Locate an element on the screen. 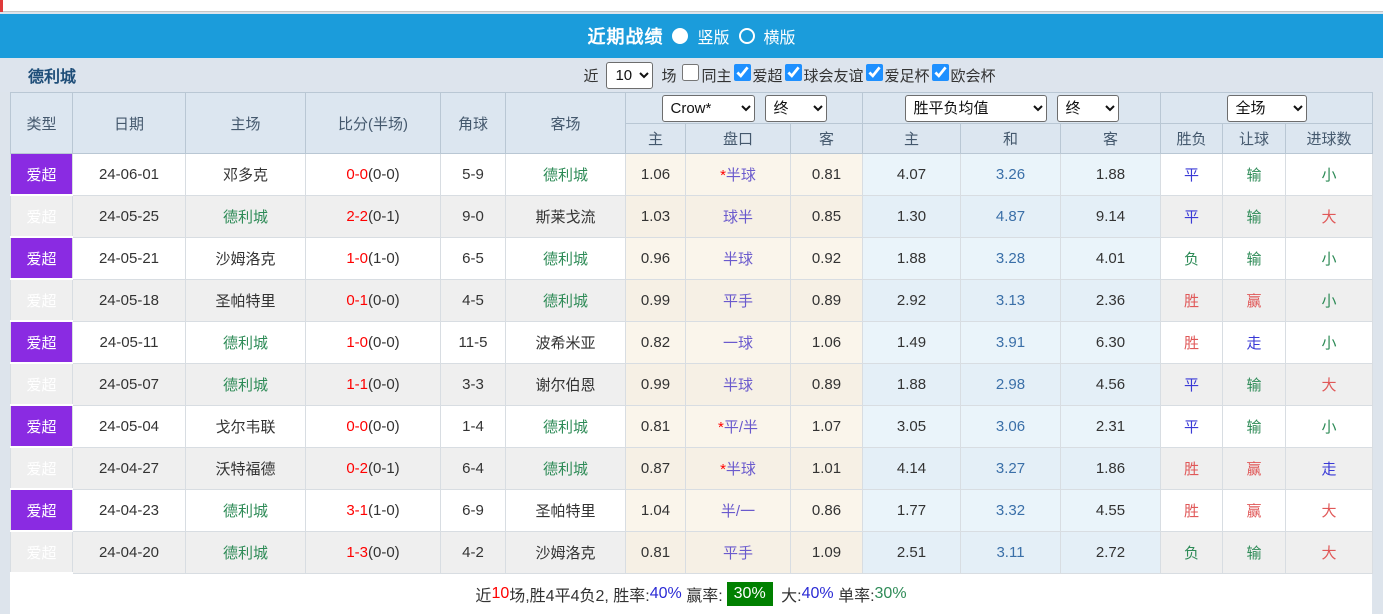  avg-odds-state-select: 终 is located at coordinates (1087, 108).